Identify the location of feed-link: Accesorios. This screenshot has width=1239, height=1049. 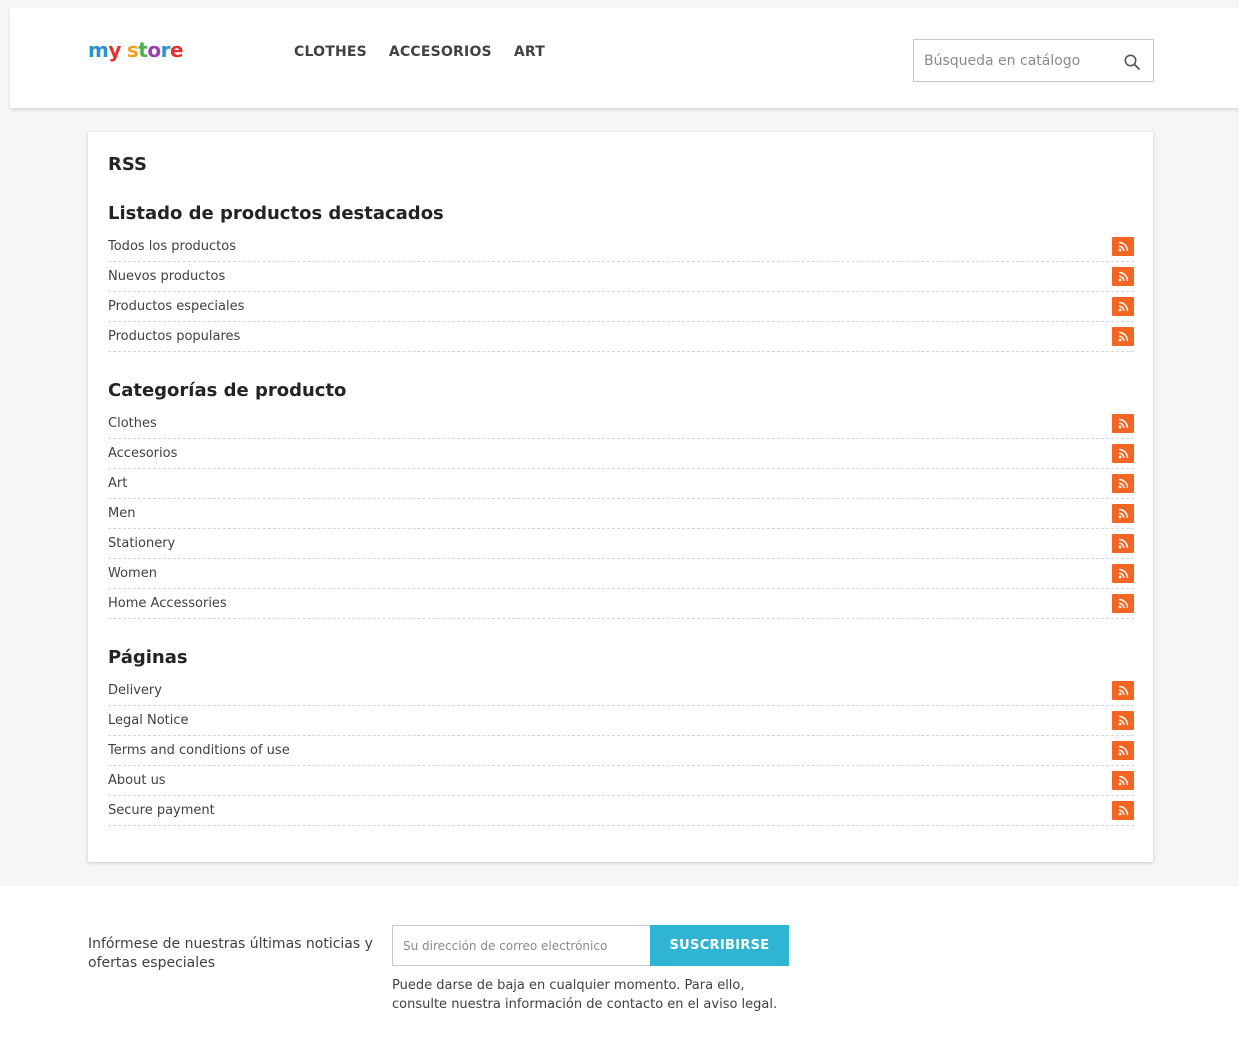
(142, 453).